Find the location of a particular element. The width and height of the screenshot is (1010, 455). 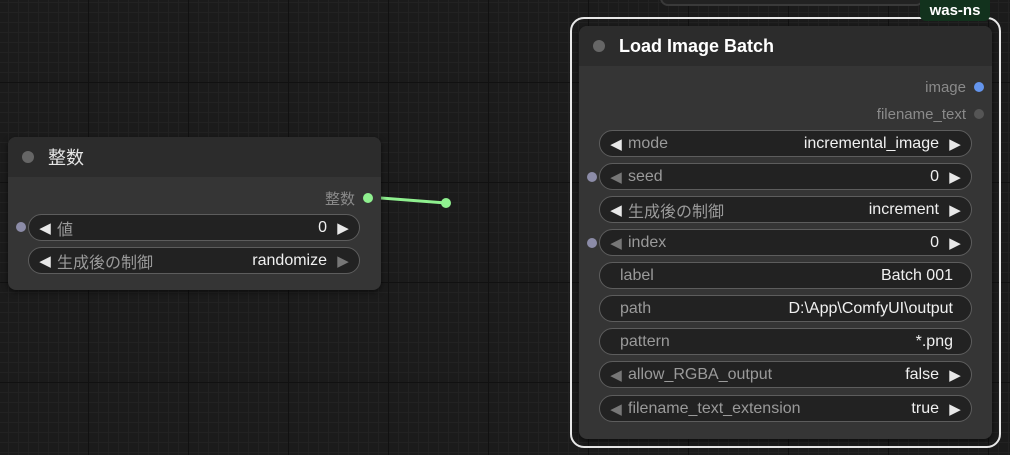

widget-value-text: false is located at coordinates (922, 374).